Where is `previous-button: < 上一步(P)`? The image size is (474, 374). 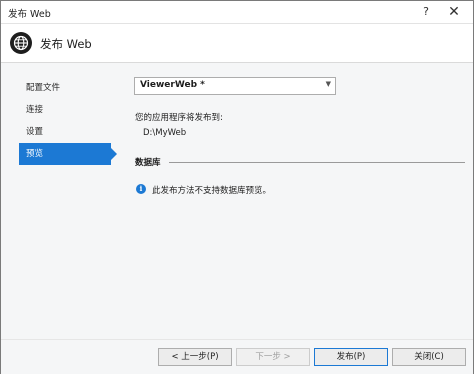
previous-button: < 上一步(P) is located at coordinates (195, 357).